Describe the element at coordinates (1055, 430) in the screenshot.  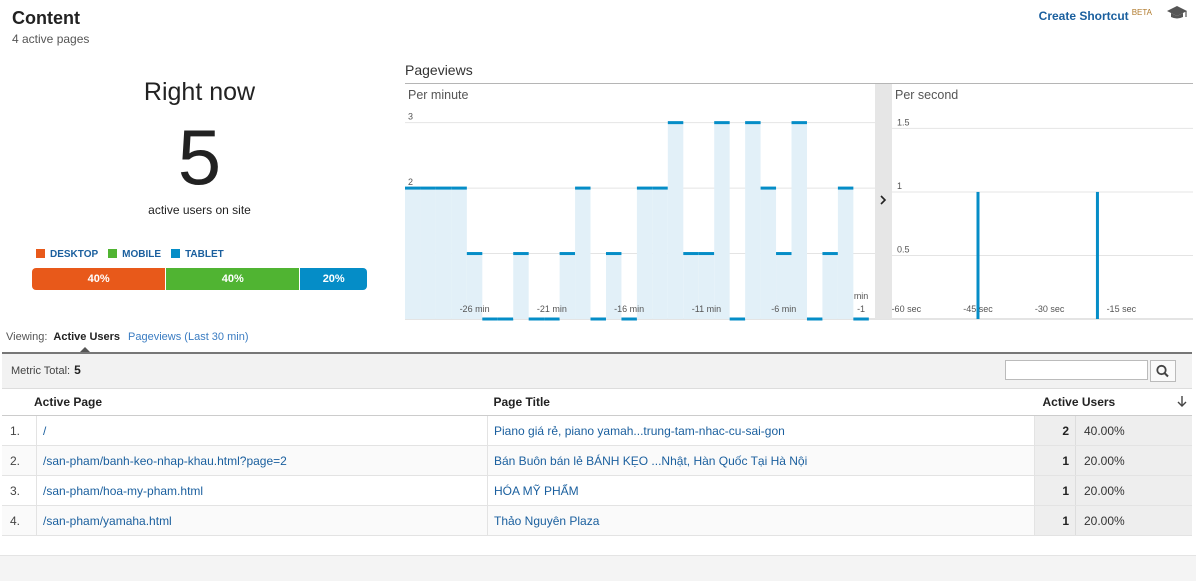
I see `row-active-users: 2` at that location.